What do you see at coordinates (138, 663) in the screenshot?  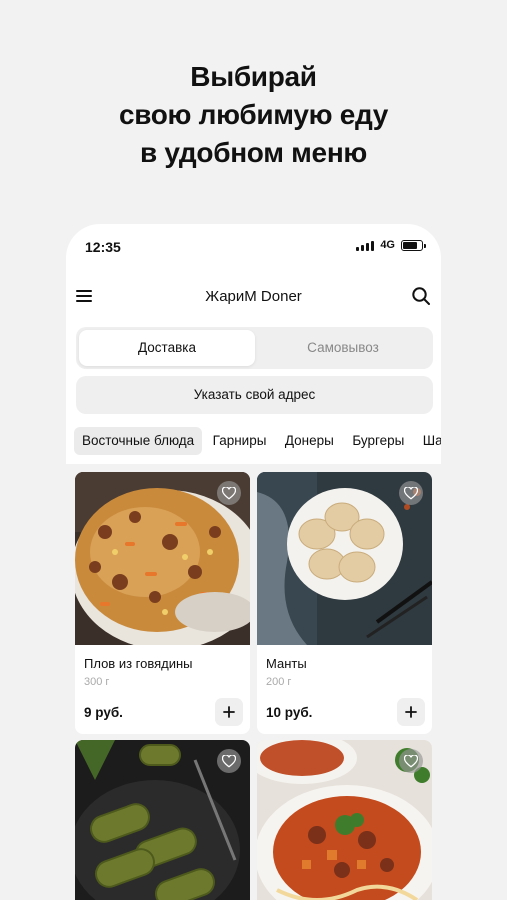 I see `product-name: Плов из говядины` at bounding box center [138, 663].